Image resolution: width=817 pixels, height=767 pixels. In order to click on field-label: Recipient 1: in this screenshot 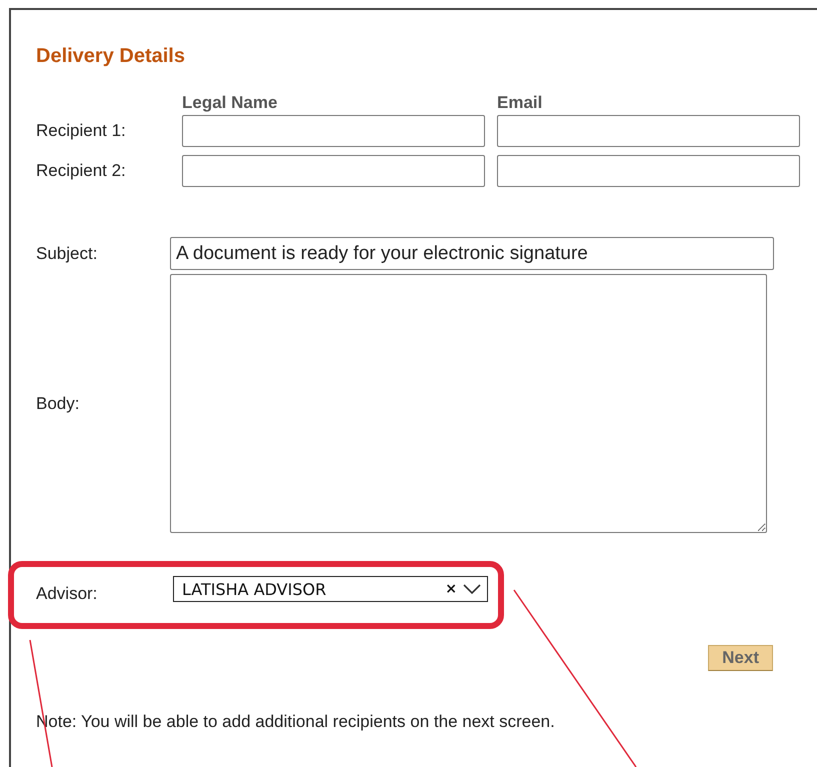, I will do `click(81, 131)`.